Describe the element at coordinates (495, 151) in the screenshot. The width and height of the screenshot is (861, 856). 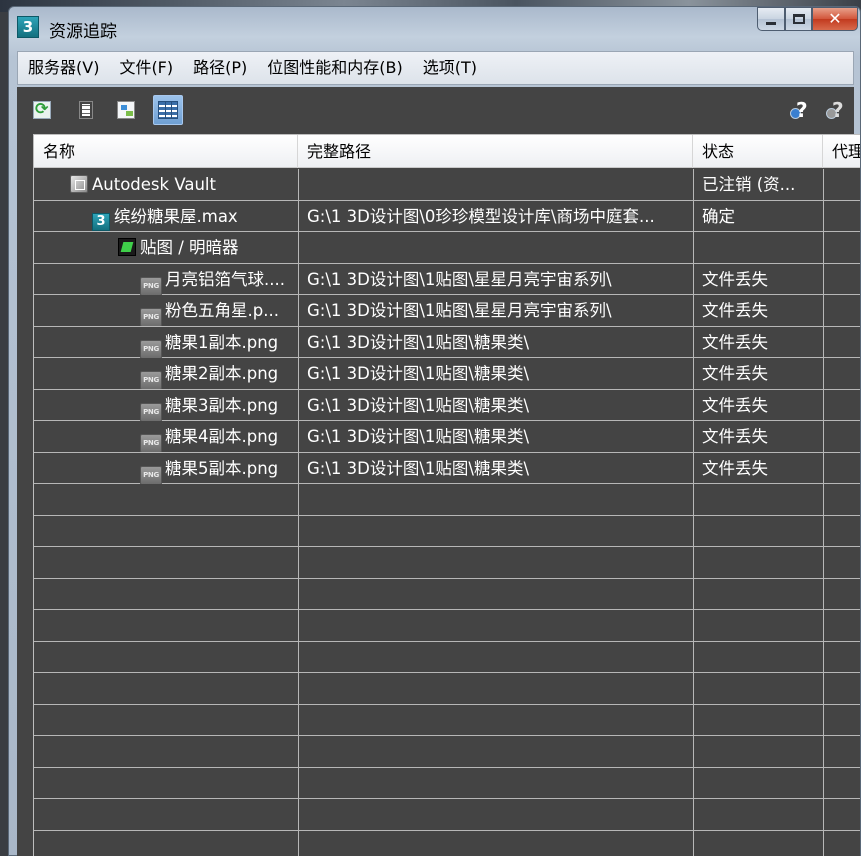
I see `column-full-path: 完整路径` at that location.